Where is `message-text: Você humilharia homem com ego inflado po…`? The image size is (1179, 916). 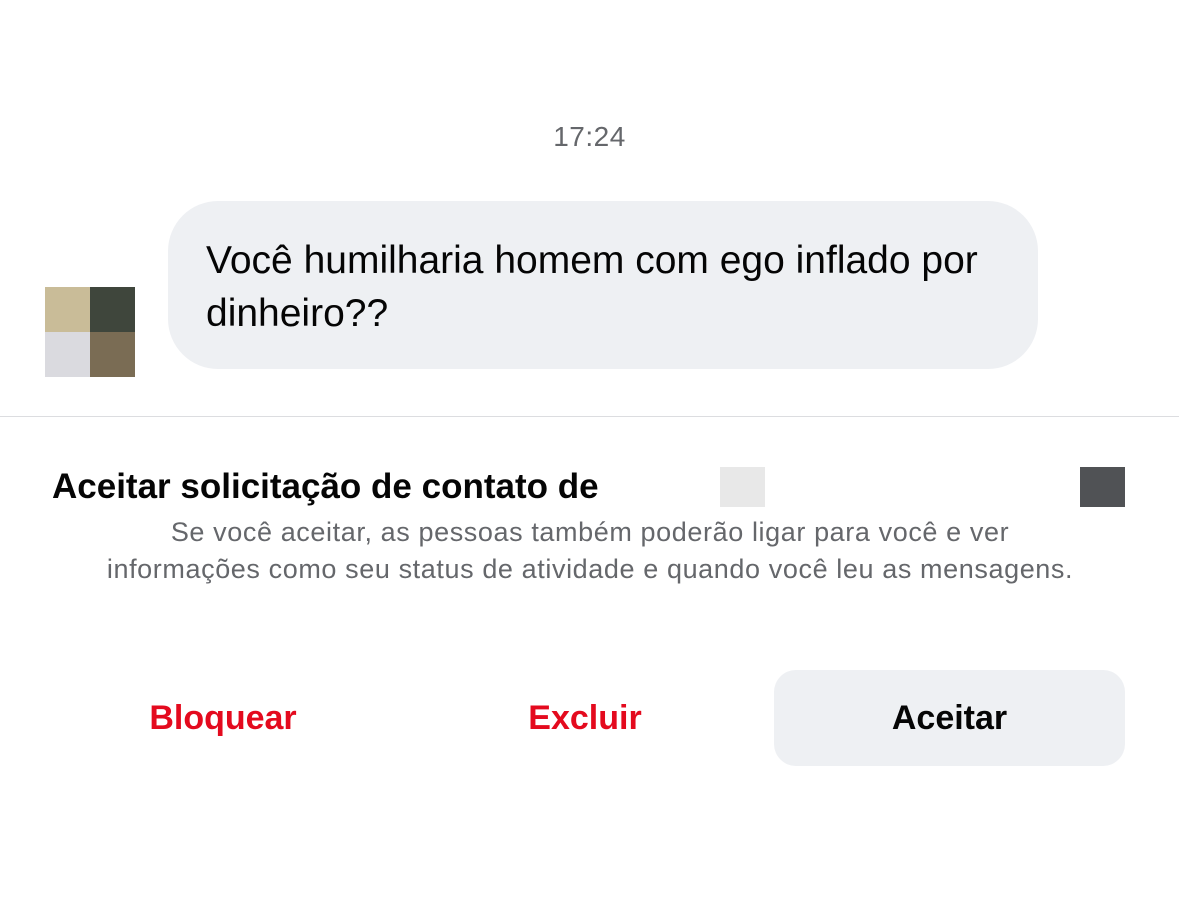 message-text: Você humilharia homem com ego inflado po… is located at coordinates (592, 287).